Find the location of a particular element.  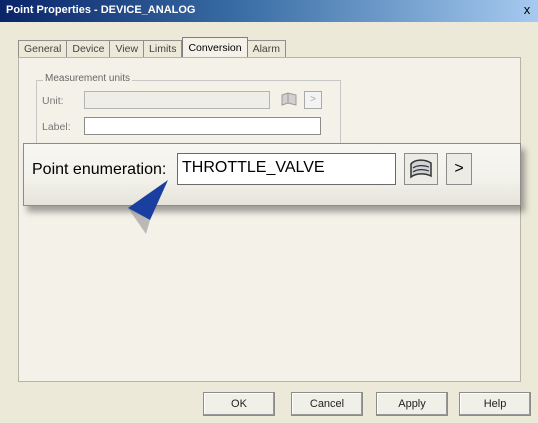

enumeration-more-button: > is located at coordinates (459, 169).